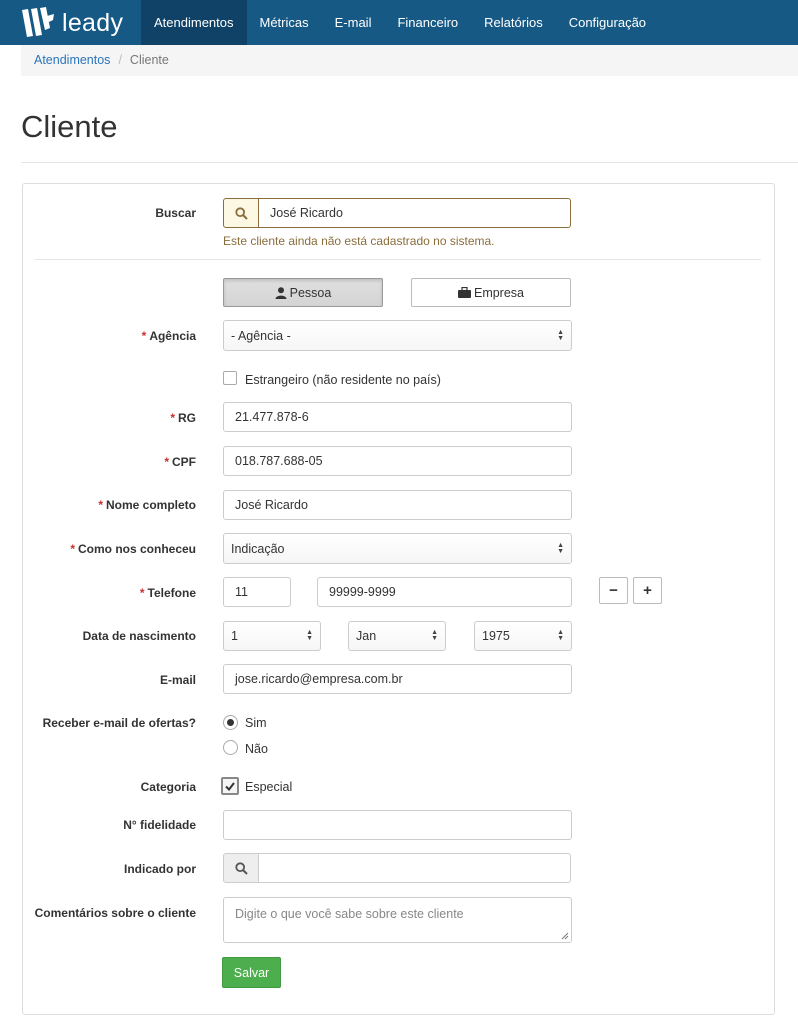 The height and width of the screenshot is (1024, 798). I want to click on add-phone-button: +, so click(647, 590).